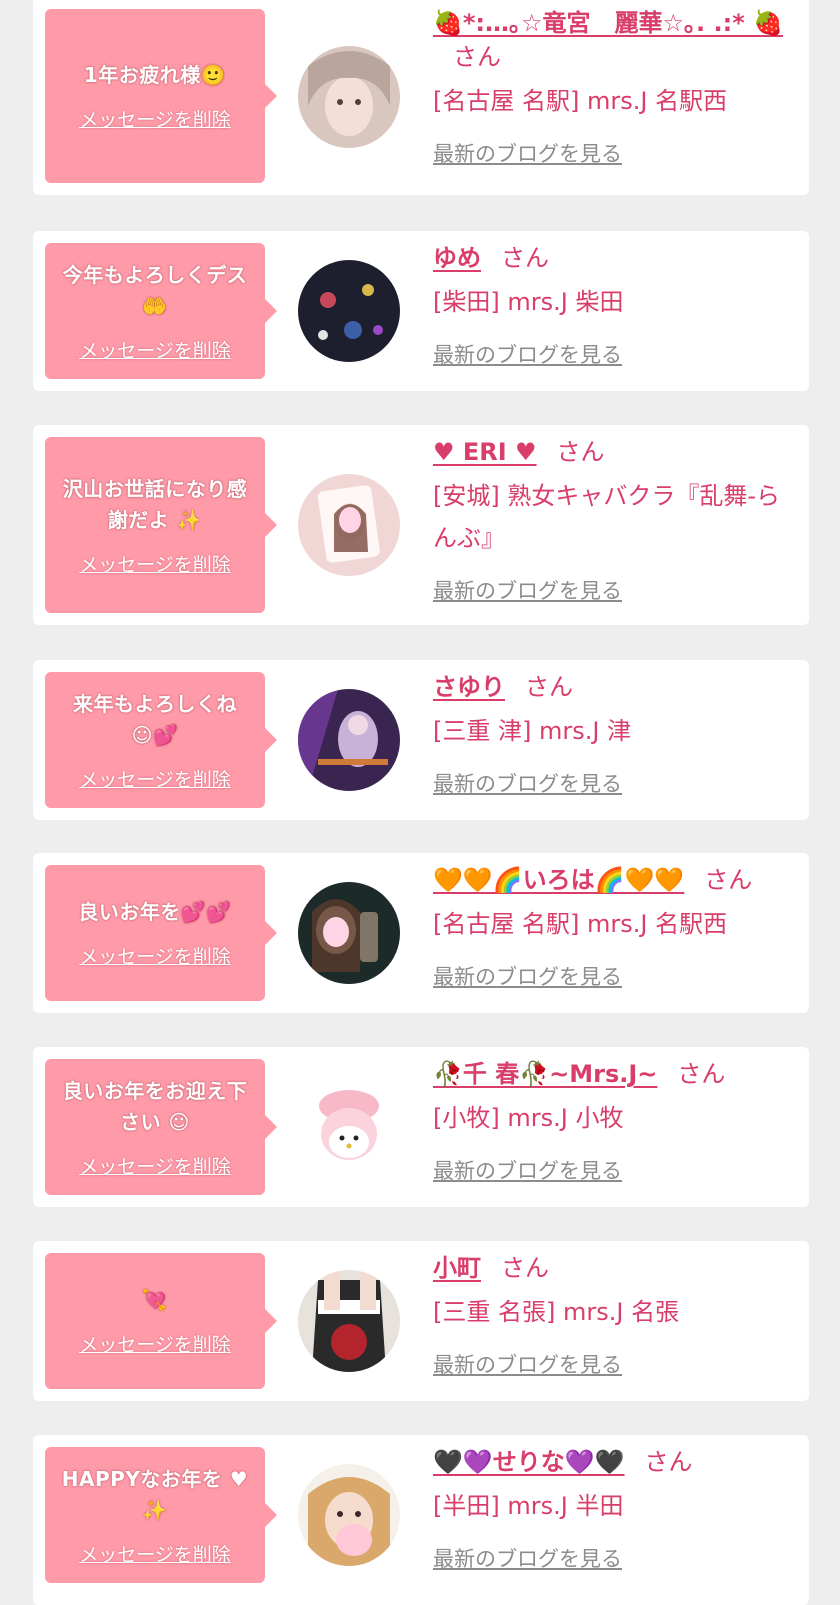 Image resolution: width=840 pixels, height=1605 pixels. What do you see at coordinates (469, 687) in the screenshot?
I see `cast-name-link: さゆり` at bounding box center [469, 687].